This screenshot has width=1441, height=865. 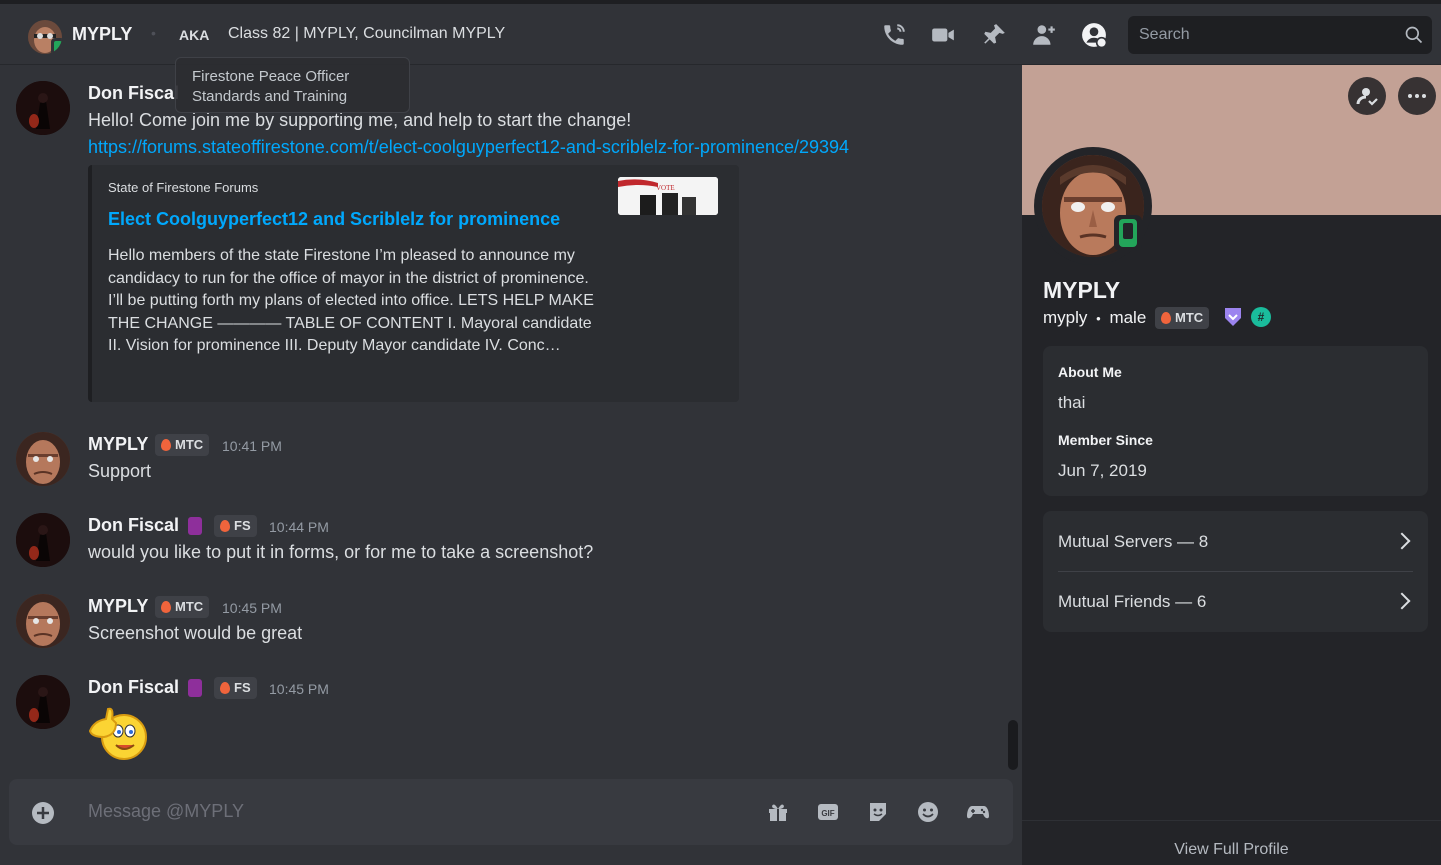 What do you see at coordinates (1105, 440) in the screenshot?
I see `member-since-label: Member Since` at bounding box center [1105, 440].